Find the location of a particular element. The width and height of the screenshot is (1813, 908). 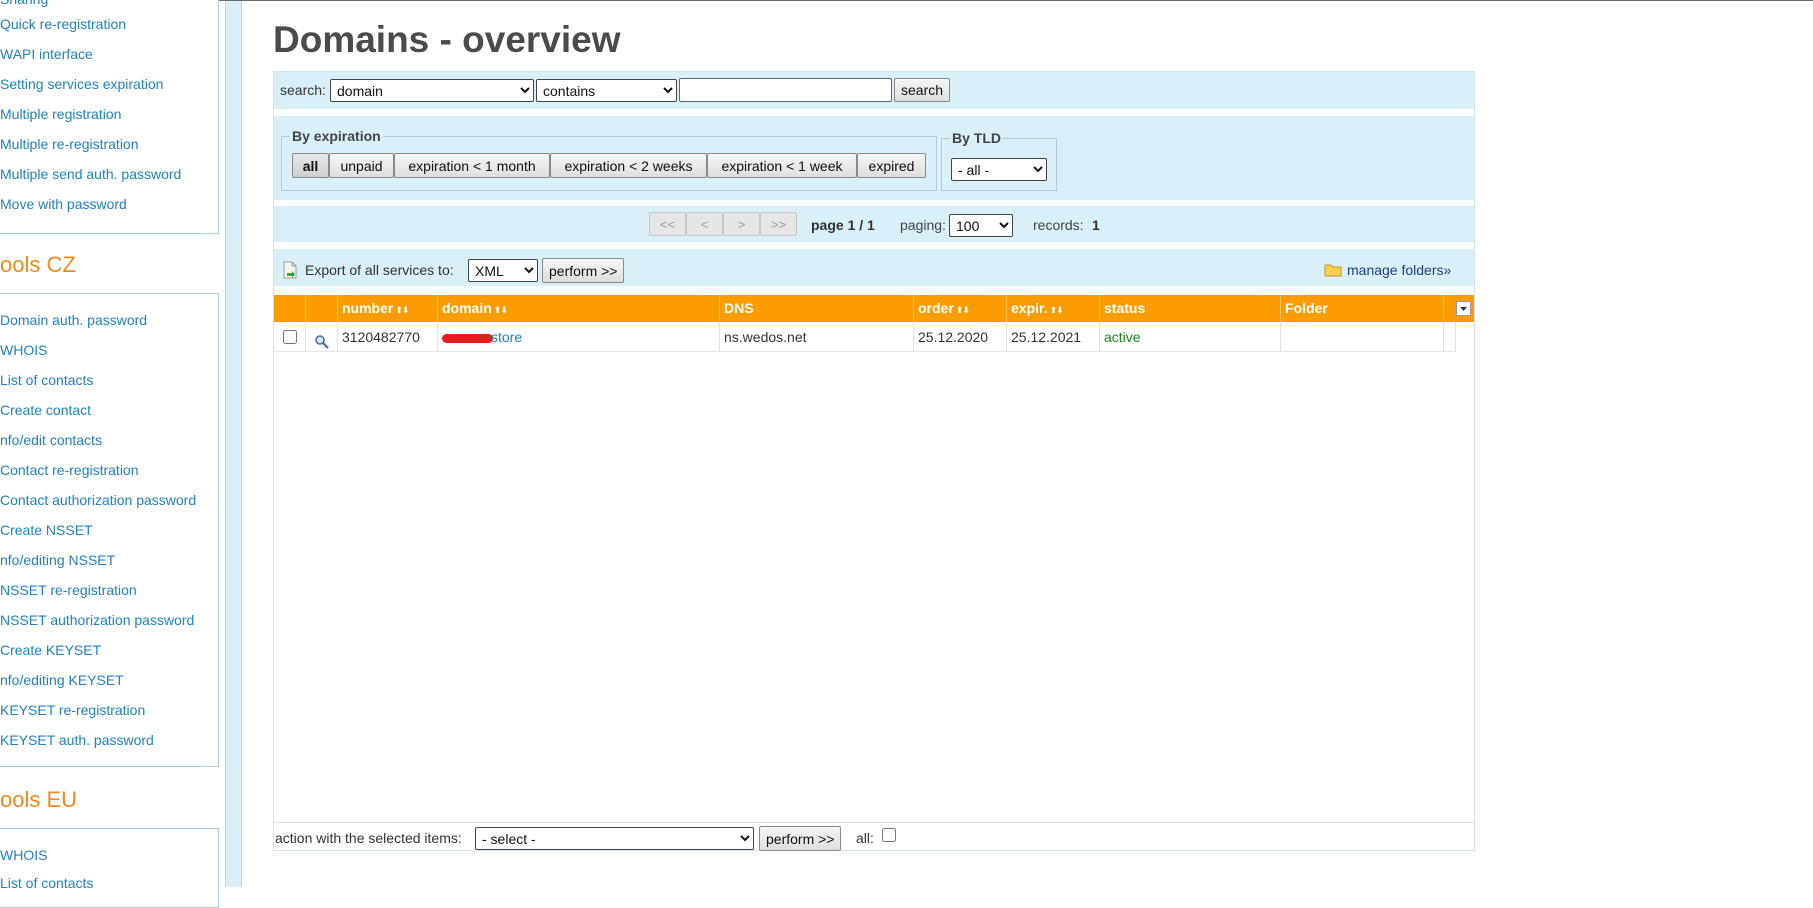

sidebar-title-tools-cz: ools CZ is located at coordinates (38, 264).